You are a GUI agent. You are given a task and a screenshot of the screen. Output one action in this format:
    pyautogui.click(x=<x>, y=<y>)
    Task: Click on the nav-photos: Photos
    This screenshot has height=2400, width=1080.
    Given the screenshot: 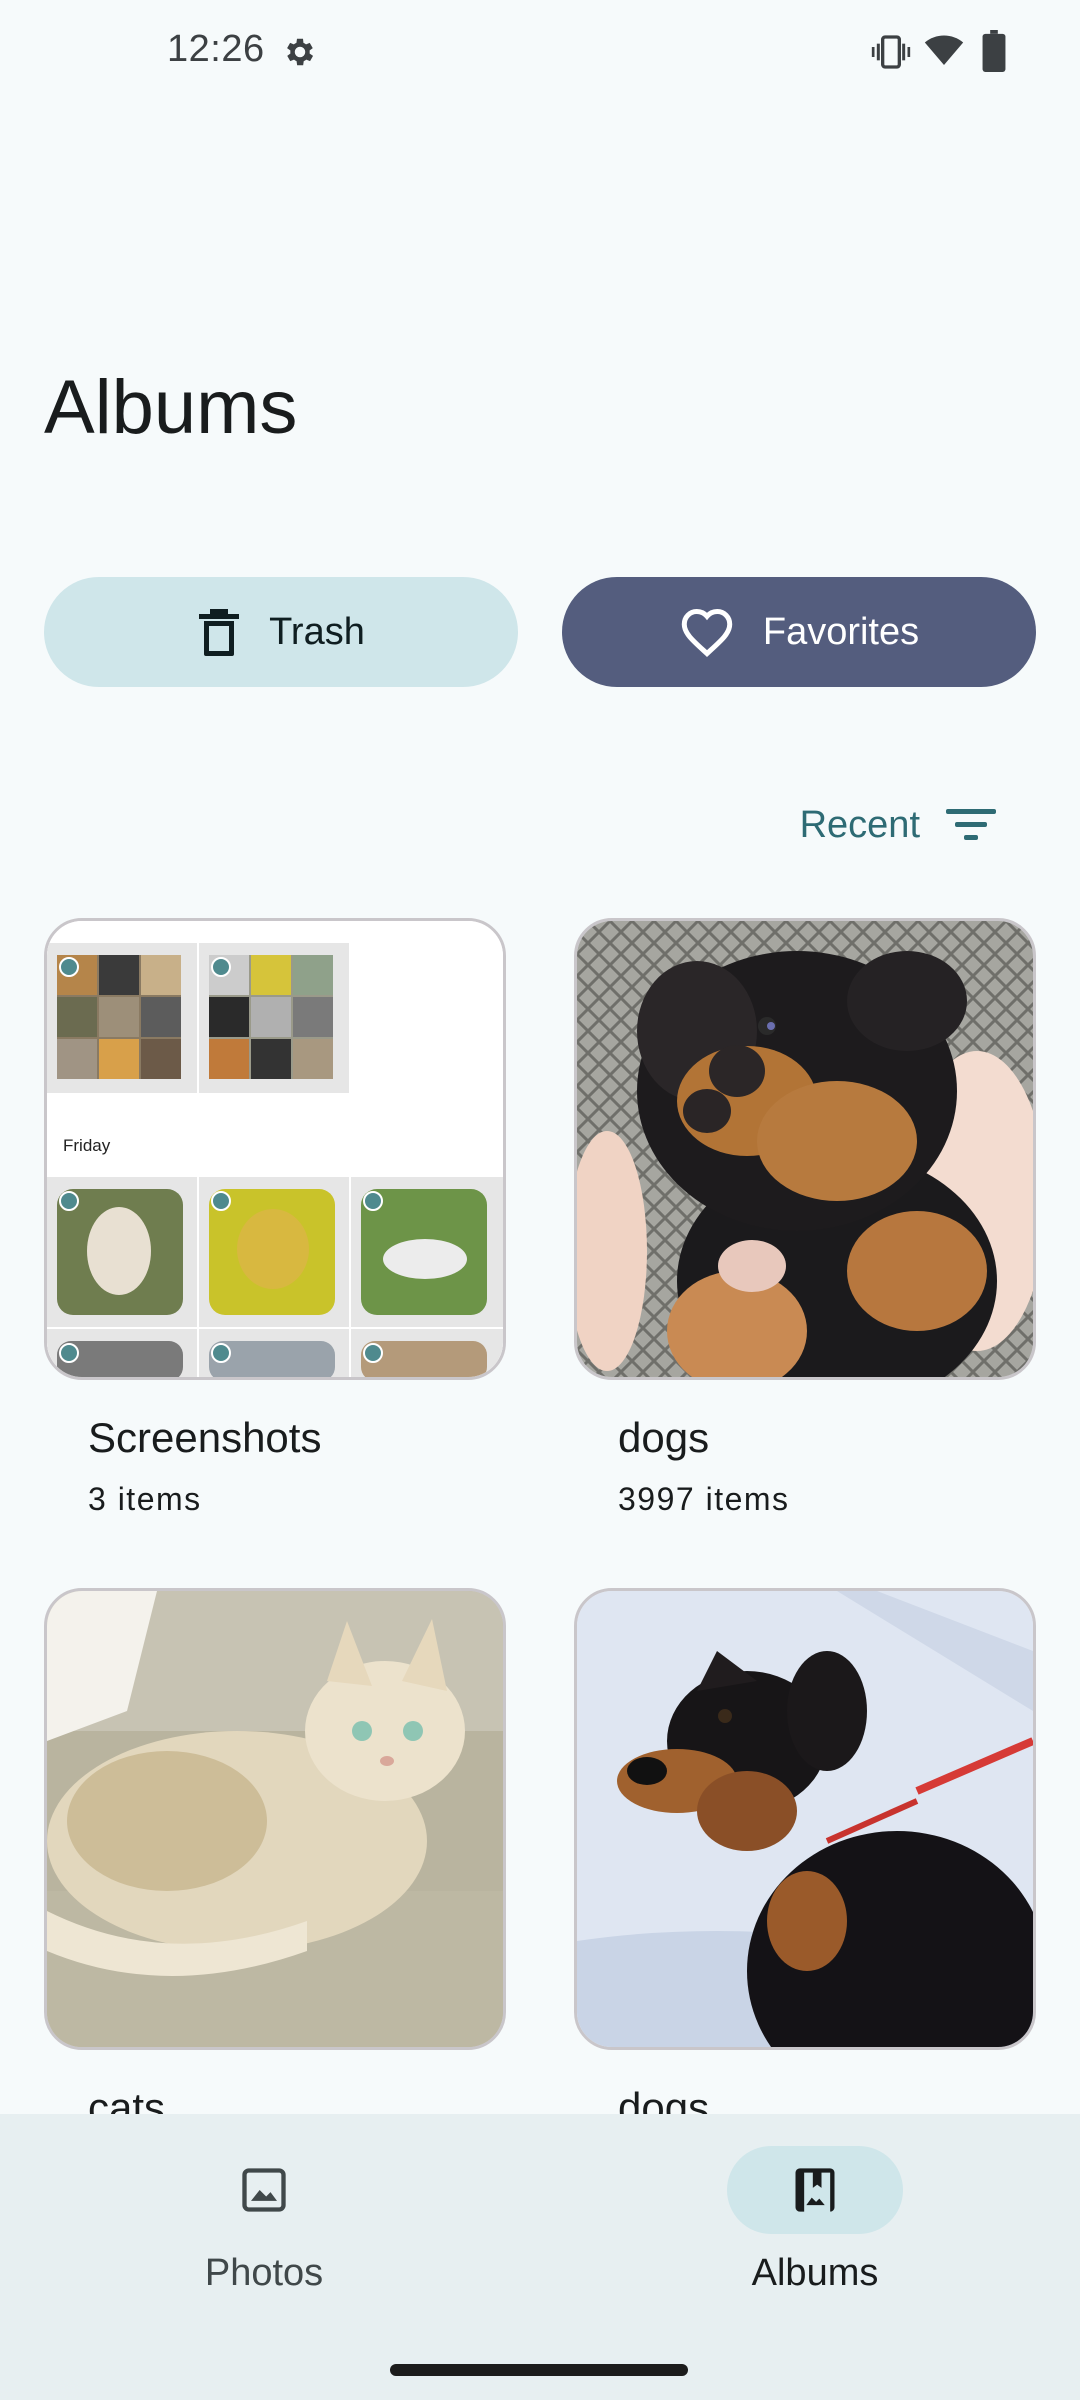 What is the action you would take?
    pyautogui.click(x=264, y=2231)
    